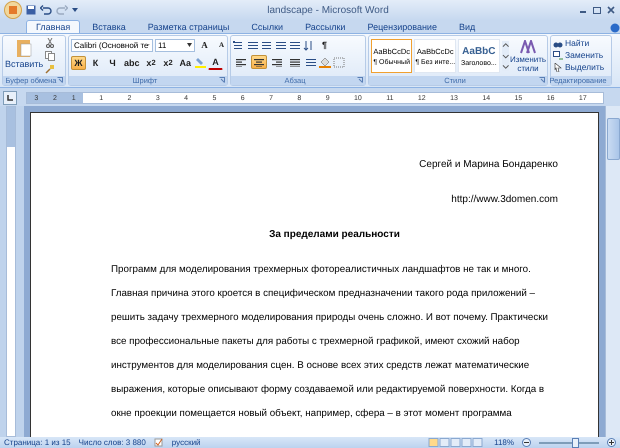 This screenshot has width=620, height=448. I want to click on restore-icon, so click(597, 10).